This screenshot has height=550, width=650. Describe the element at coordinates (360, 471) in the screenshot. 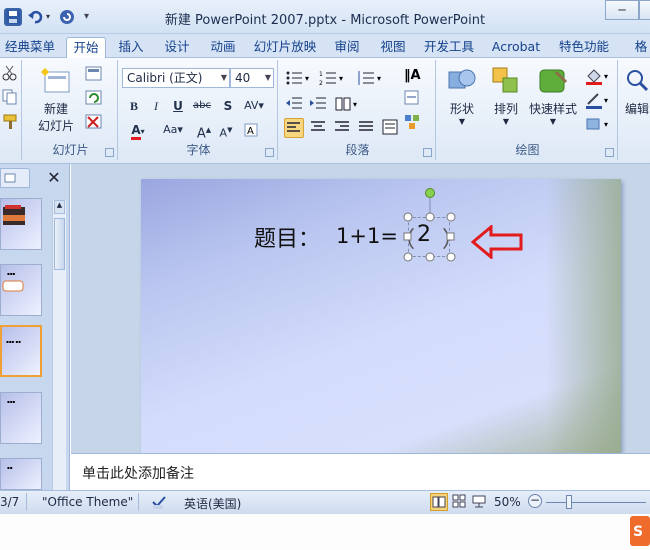

I see `notes-pane: 单击此处添加备注` at that location.